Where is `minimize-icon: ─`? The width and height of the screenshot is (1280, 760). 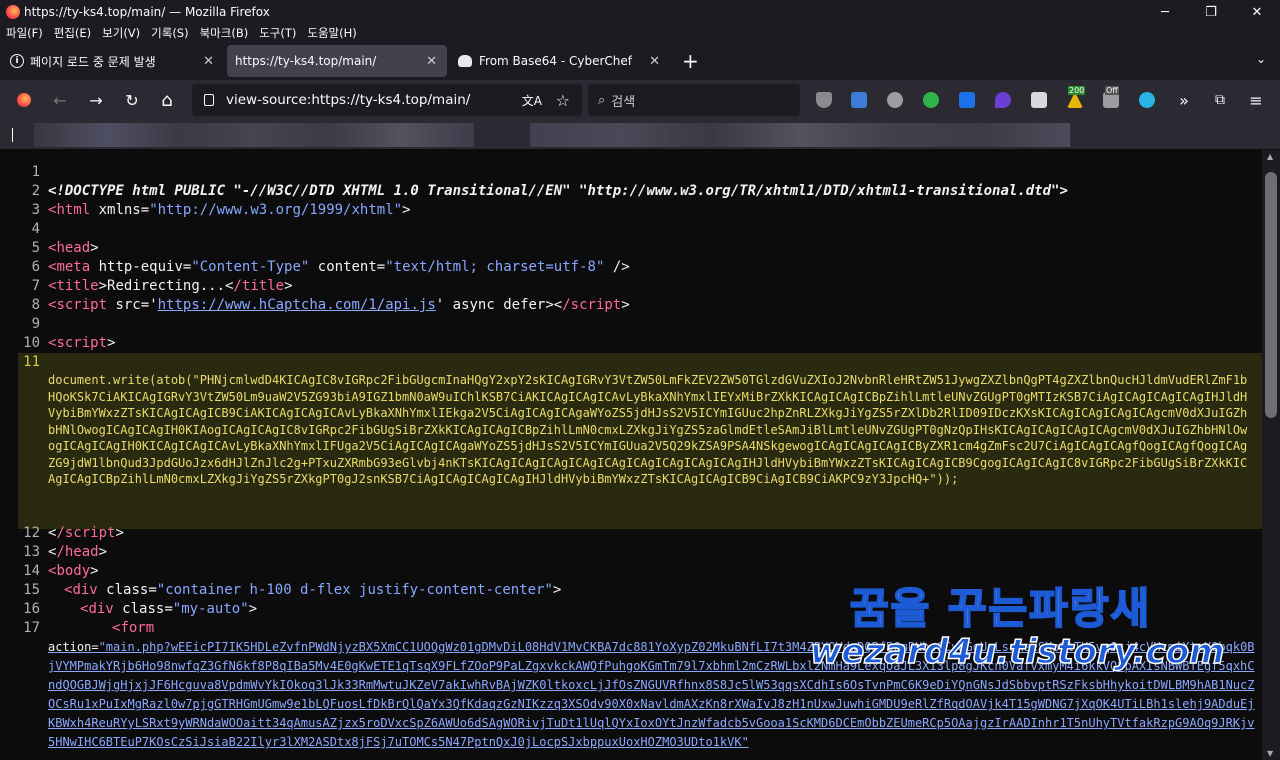
minimize-icon: ─ is located at coordinates (1165, 12).